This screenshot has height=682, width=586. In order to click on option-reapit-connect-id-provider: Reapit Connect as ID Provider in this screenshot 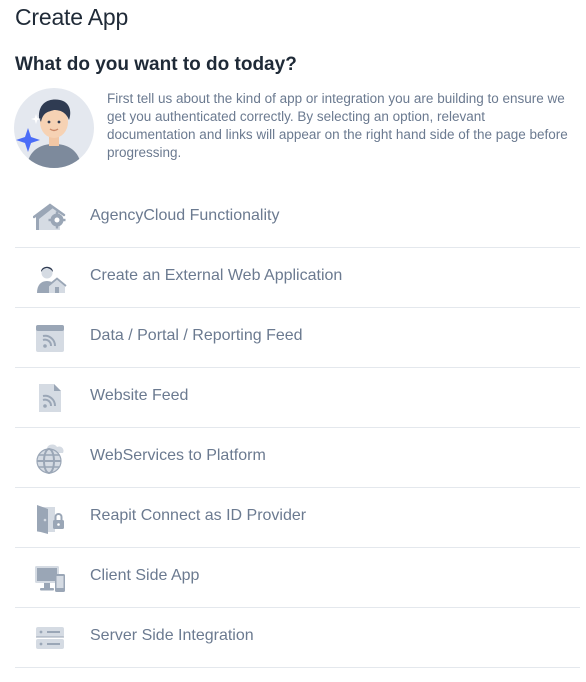, I will do `click(297, 518)`.